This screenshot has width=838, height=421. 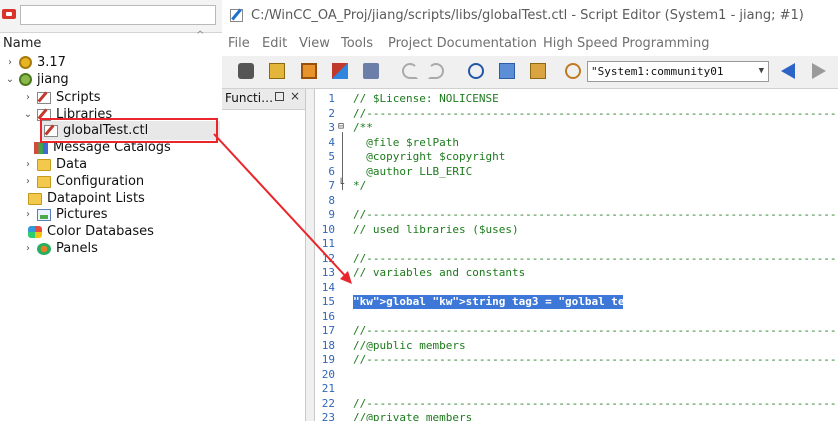 I want to click on clear-filter-icon, so click(x=9, y=14).